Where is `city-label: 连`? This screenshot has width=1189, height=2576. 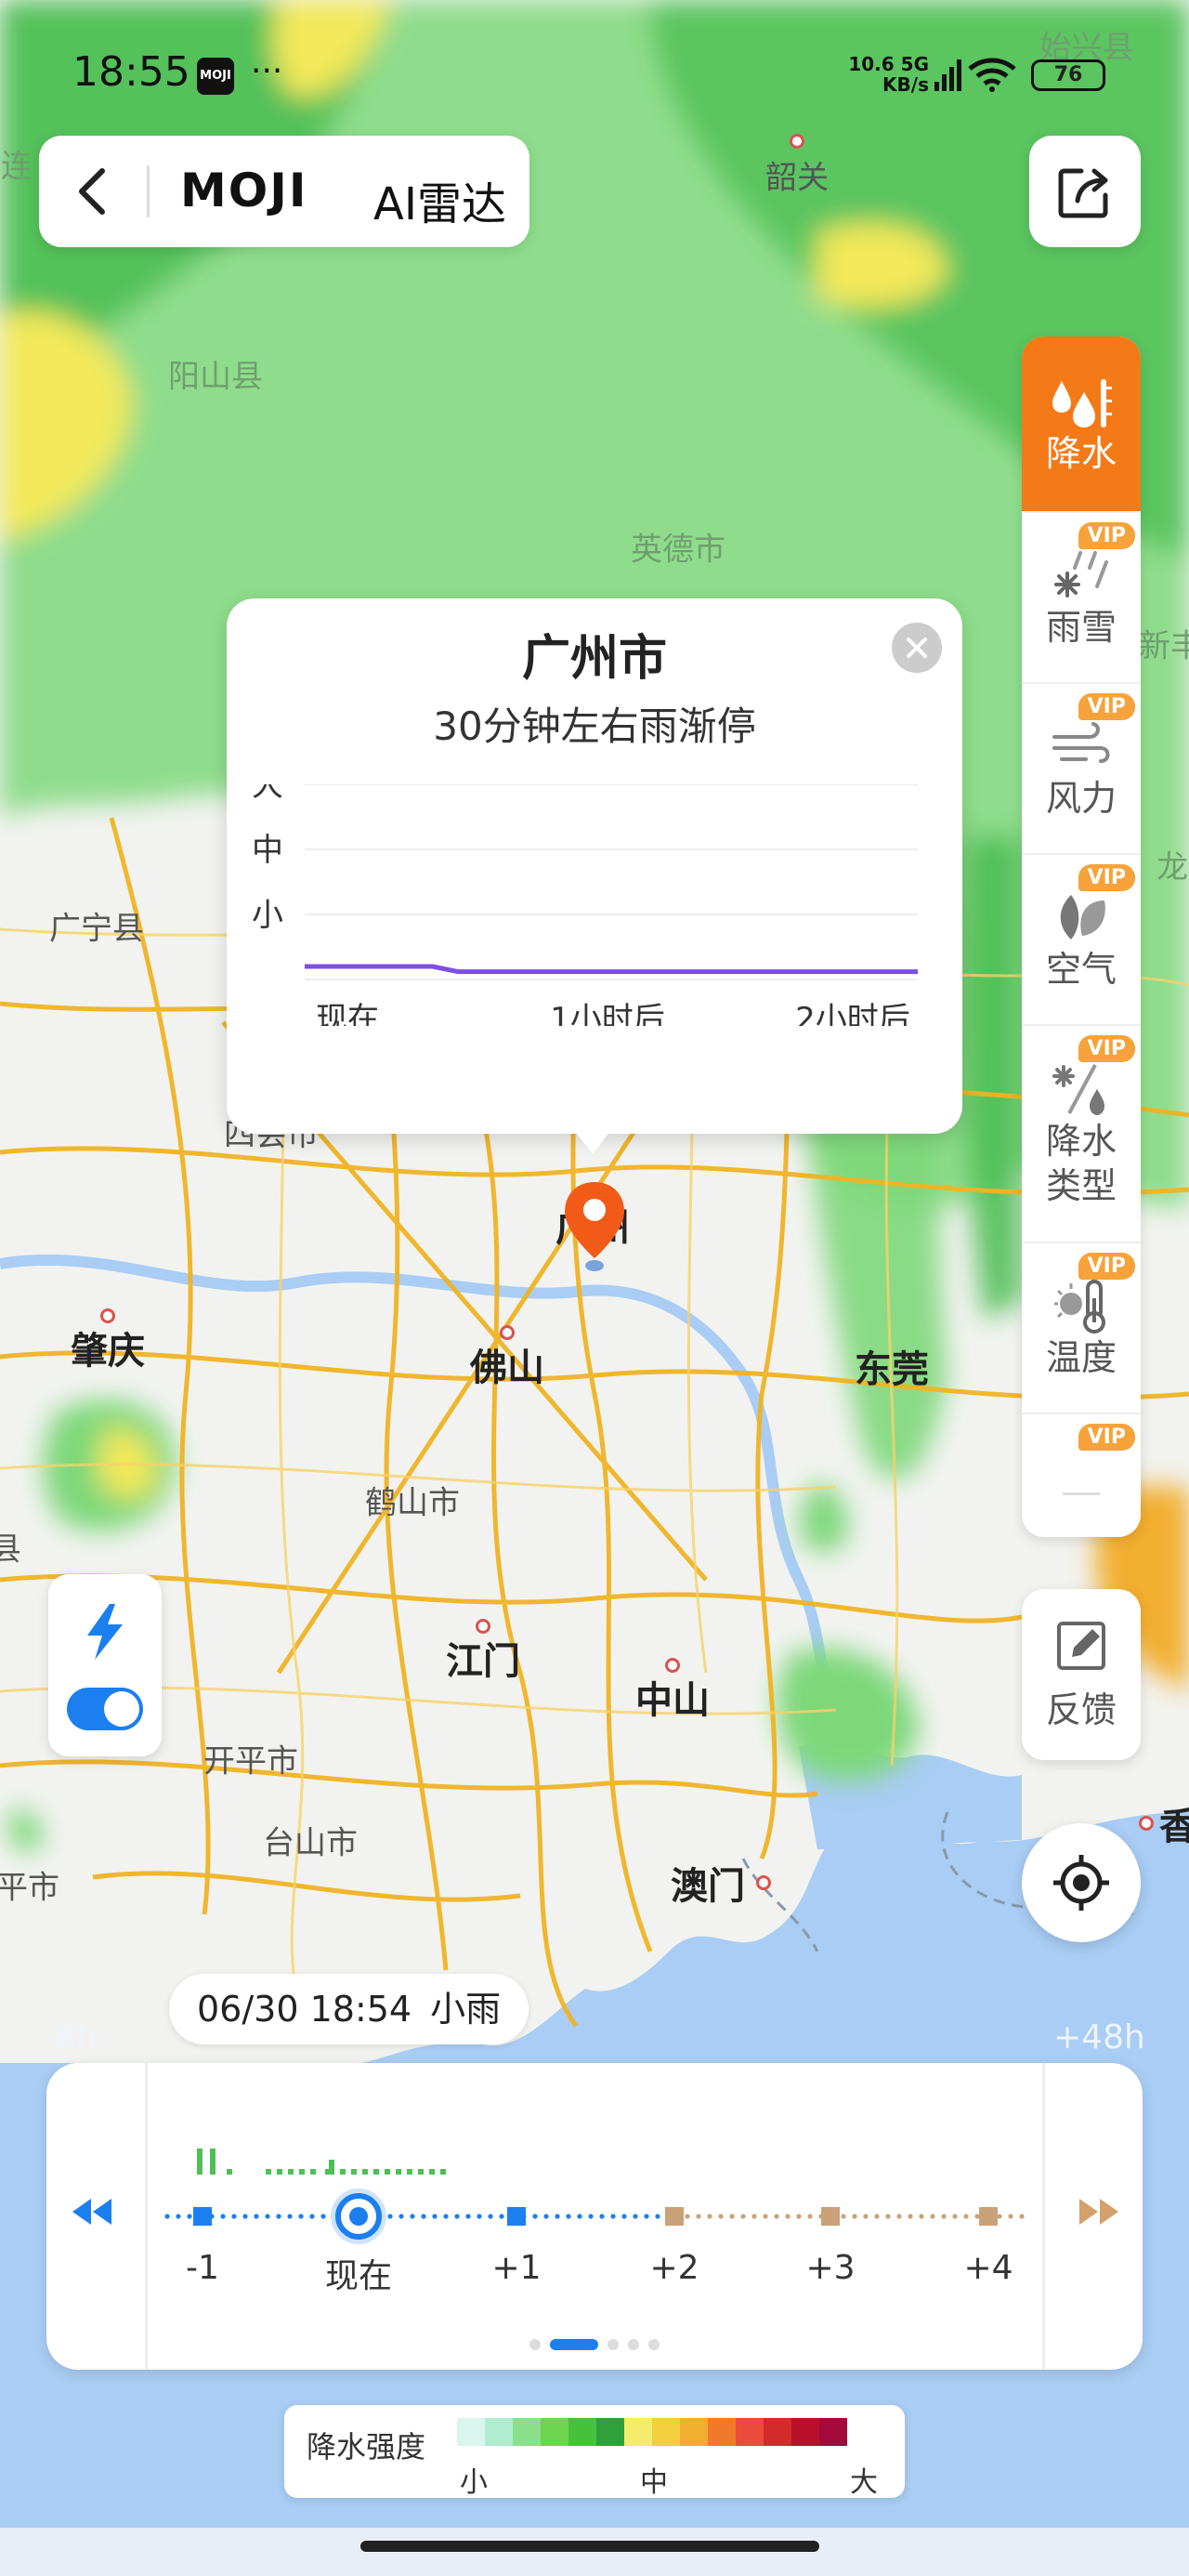 city-label: 连 is located at coordinates (17, 167).